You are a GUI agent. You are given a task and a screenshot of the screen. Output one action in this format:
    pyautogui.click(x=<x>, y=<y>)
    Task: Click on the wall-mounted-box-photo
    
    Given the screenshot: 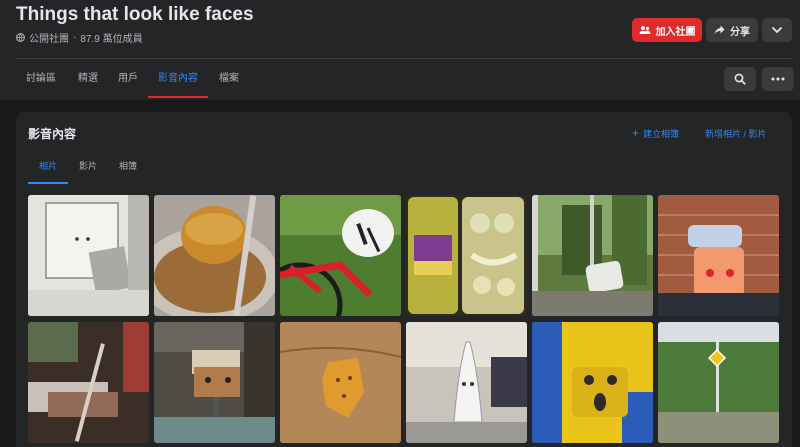 What is the action you would take?
    pyautogui.click(x=88, y=255)
    